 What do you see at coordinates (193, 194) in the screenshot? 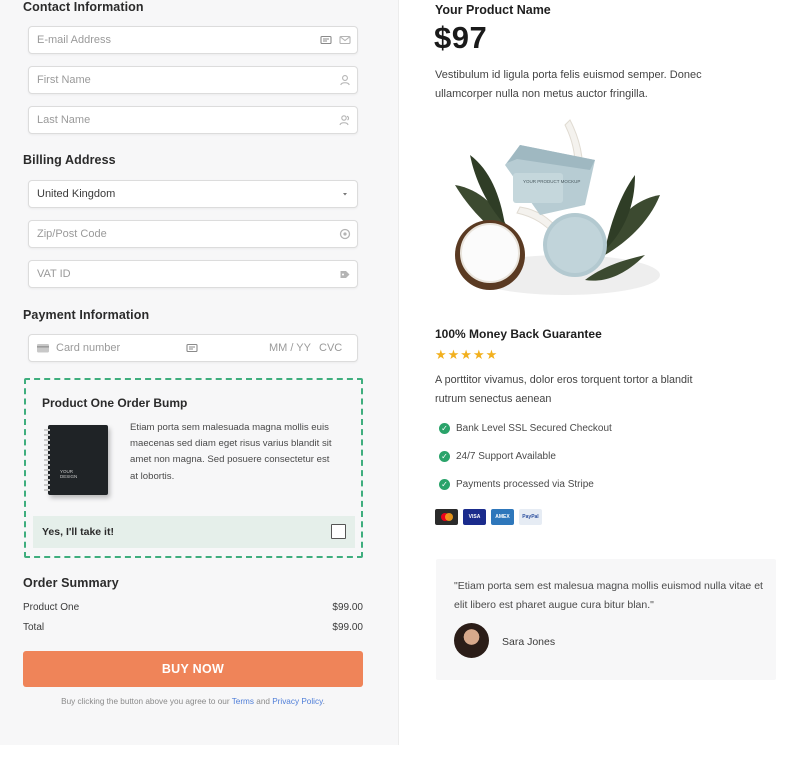
I see `country-select: United Kingdom` at bounding box center [193, 194].